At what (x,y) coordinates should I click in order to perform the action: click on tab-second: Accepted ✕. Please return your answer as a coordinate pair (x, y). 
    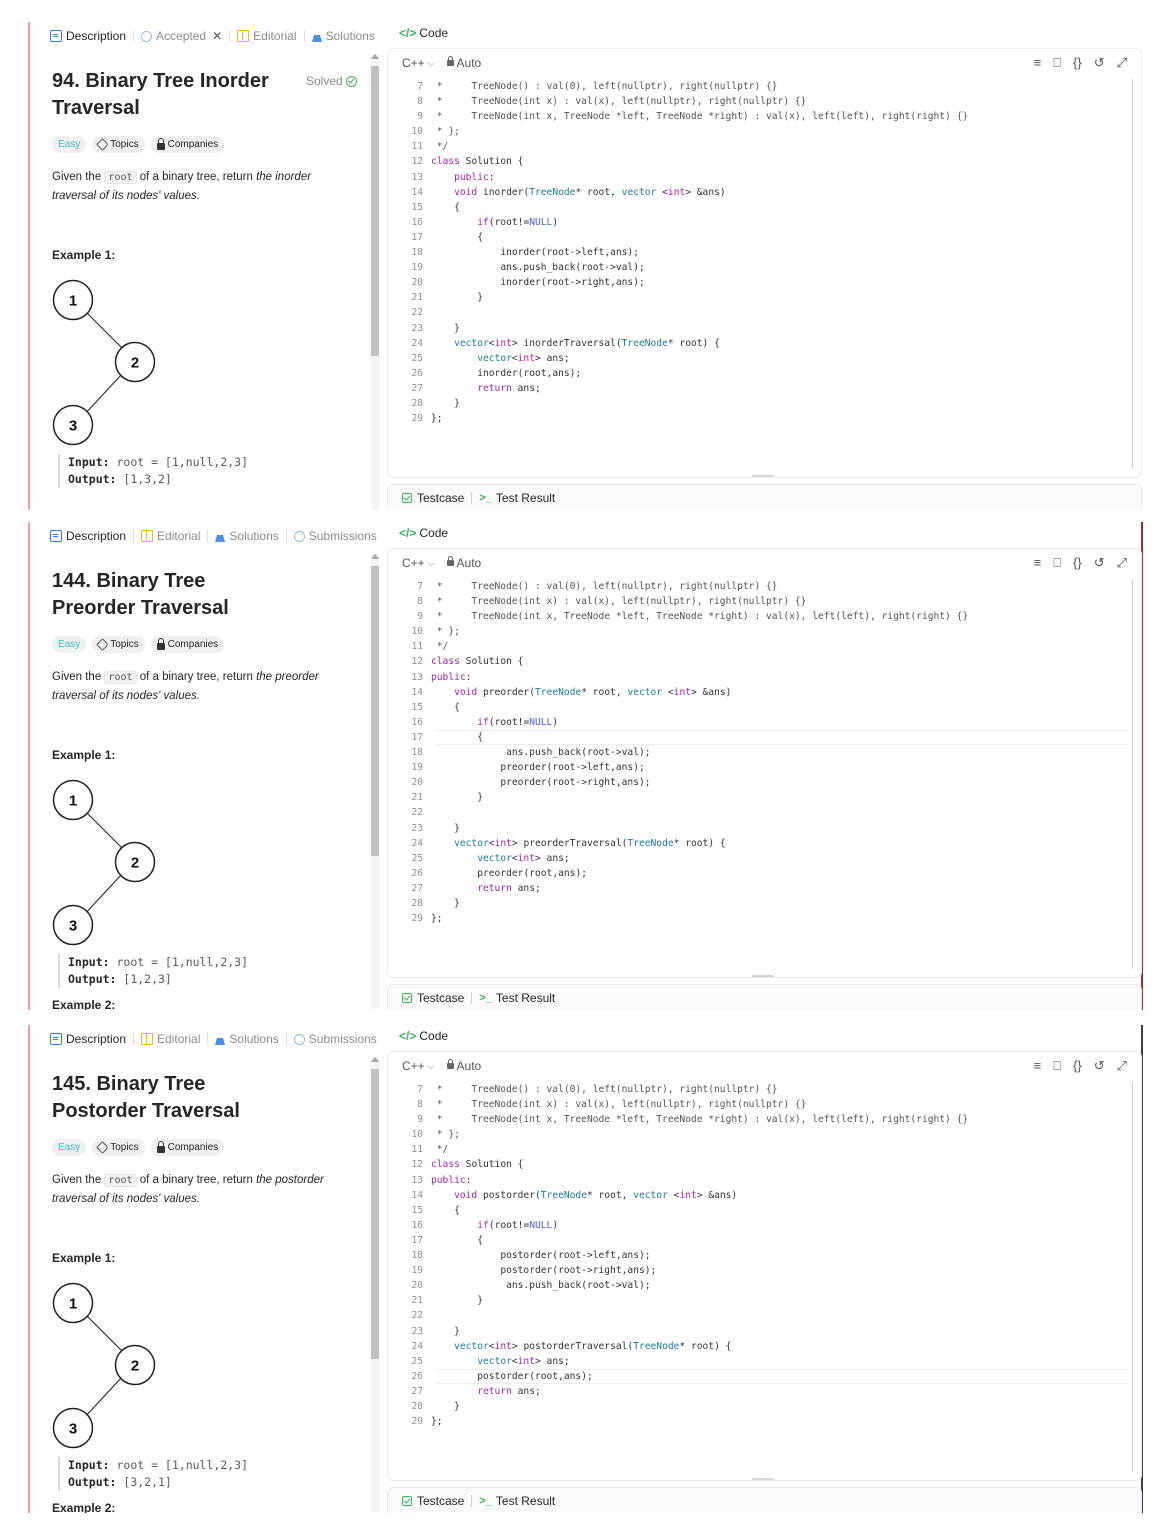
    Looking at the image, I should click on (181, 36).